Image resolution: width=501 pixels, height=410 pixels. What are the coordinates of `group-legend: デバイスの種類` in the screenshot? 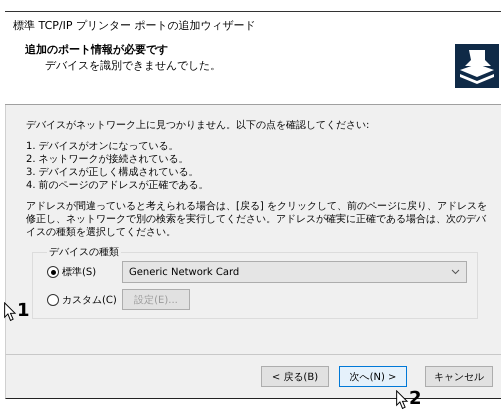 It's located at (84, 252).